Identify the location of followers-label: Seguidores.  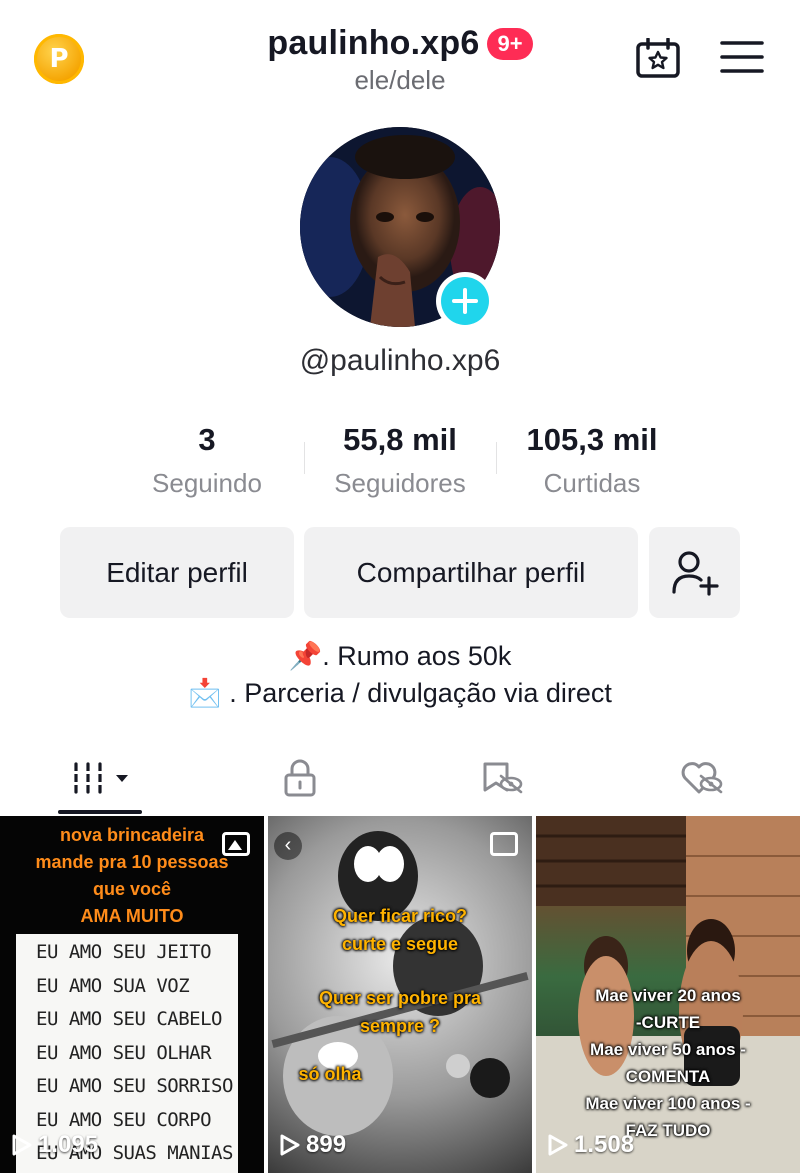
(400, 483).